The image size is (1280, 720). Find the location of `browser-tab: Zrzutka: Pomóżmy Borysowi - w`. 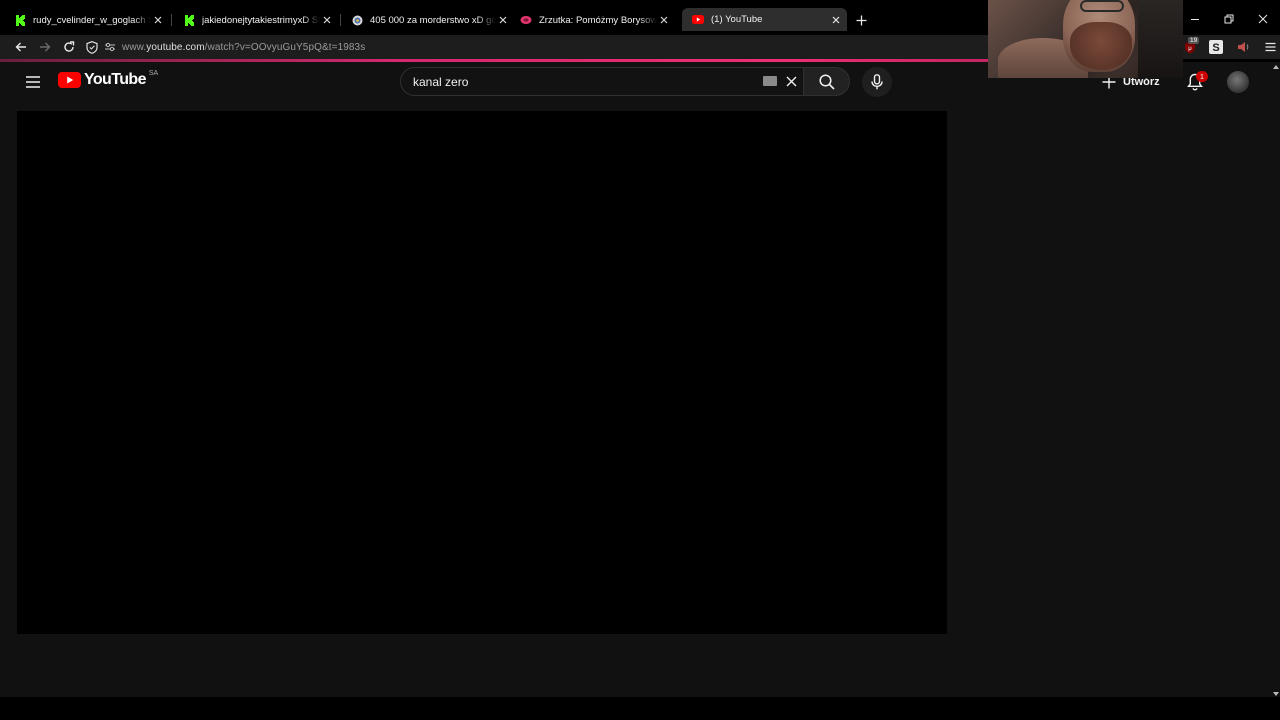

browser-tab: Zrzutka: Pomóżmy Borysowi - w is located at coordinates (592, 20).